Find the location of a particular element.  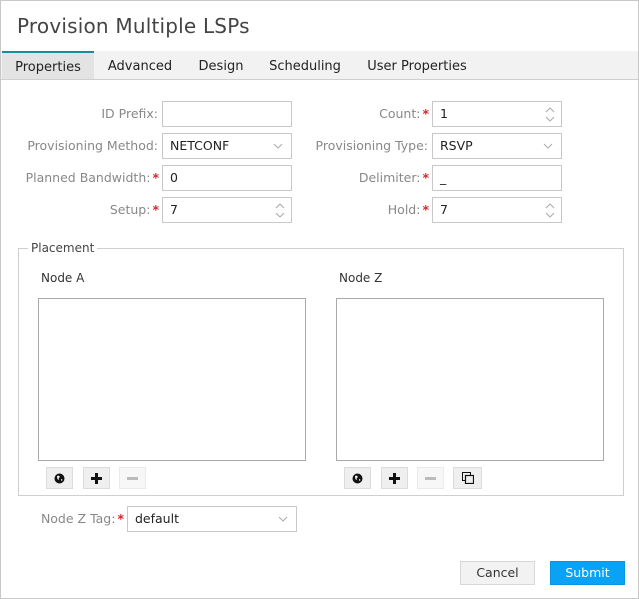

provisioning-type-value: RSVP is located at coordinates (456, 145).